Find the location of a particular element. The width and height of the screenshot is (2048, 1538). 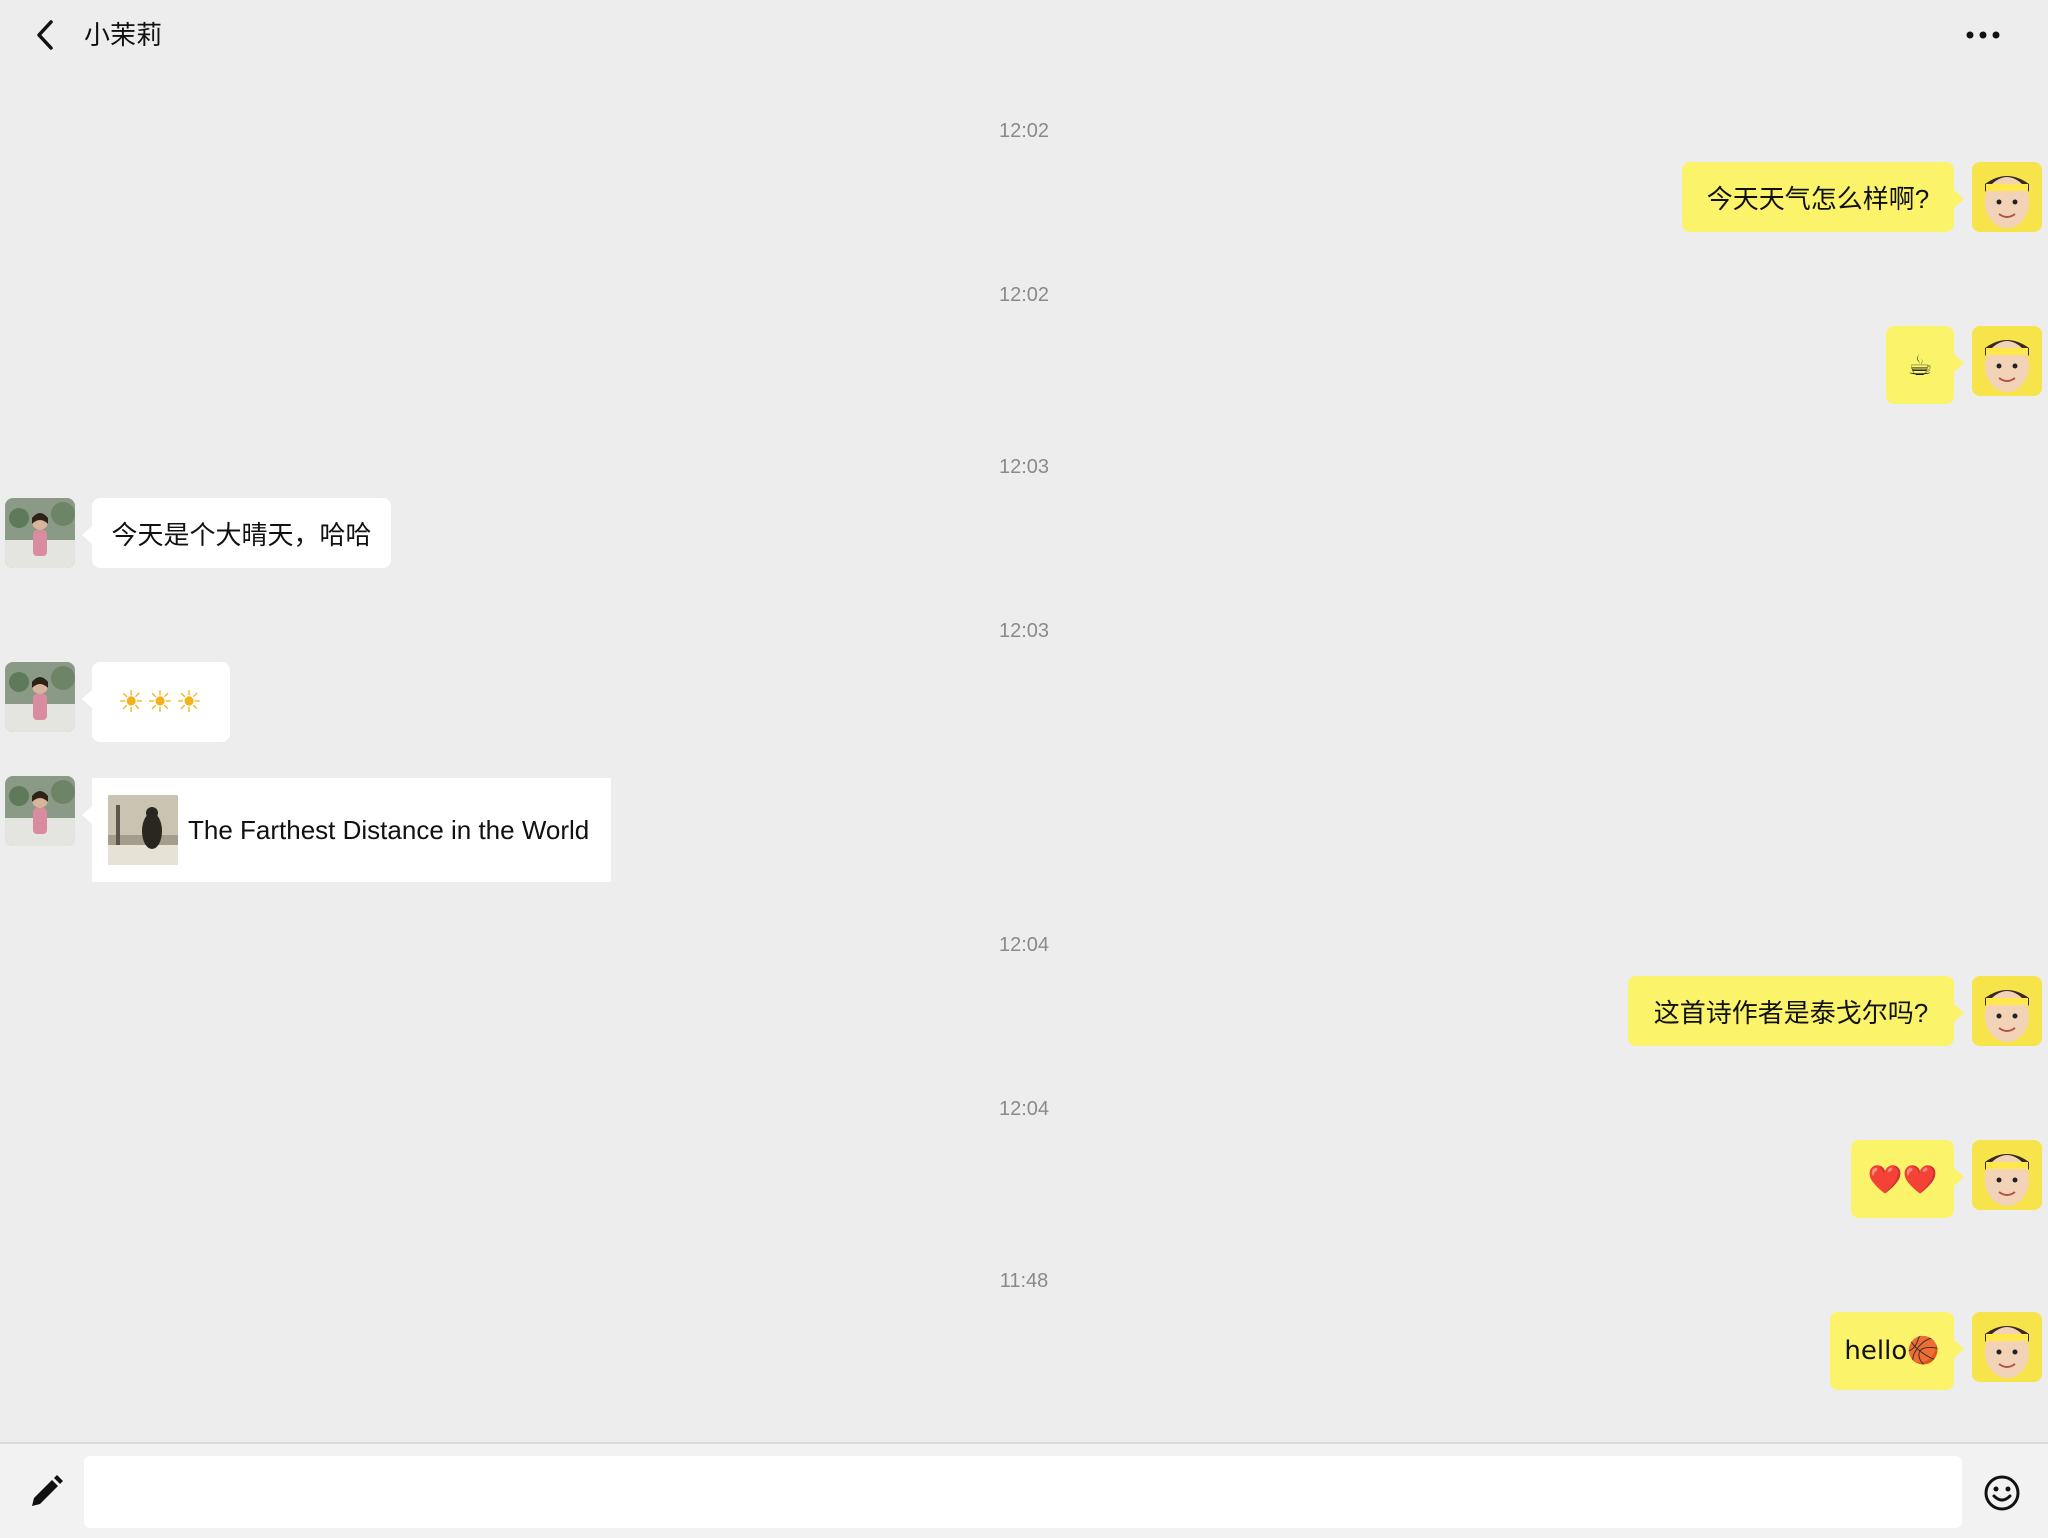

message-text: 今天是个大晴天，哈哈 is located at coordinates (241, 534).